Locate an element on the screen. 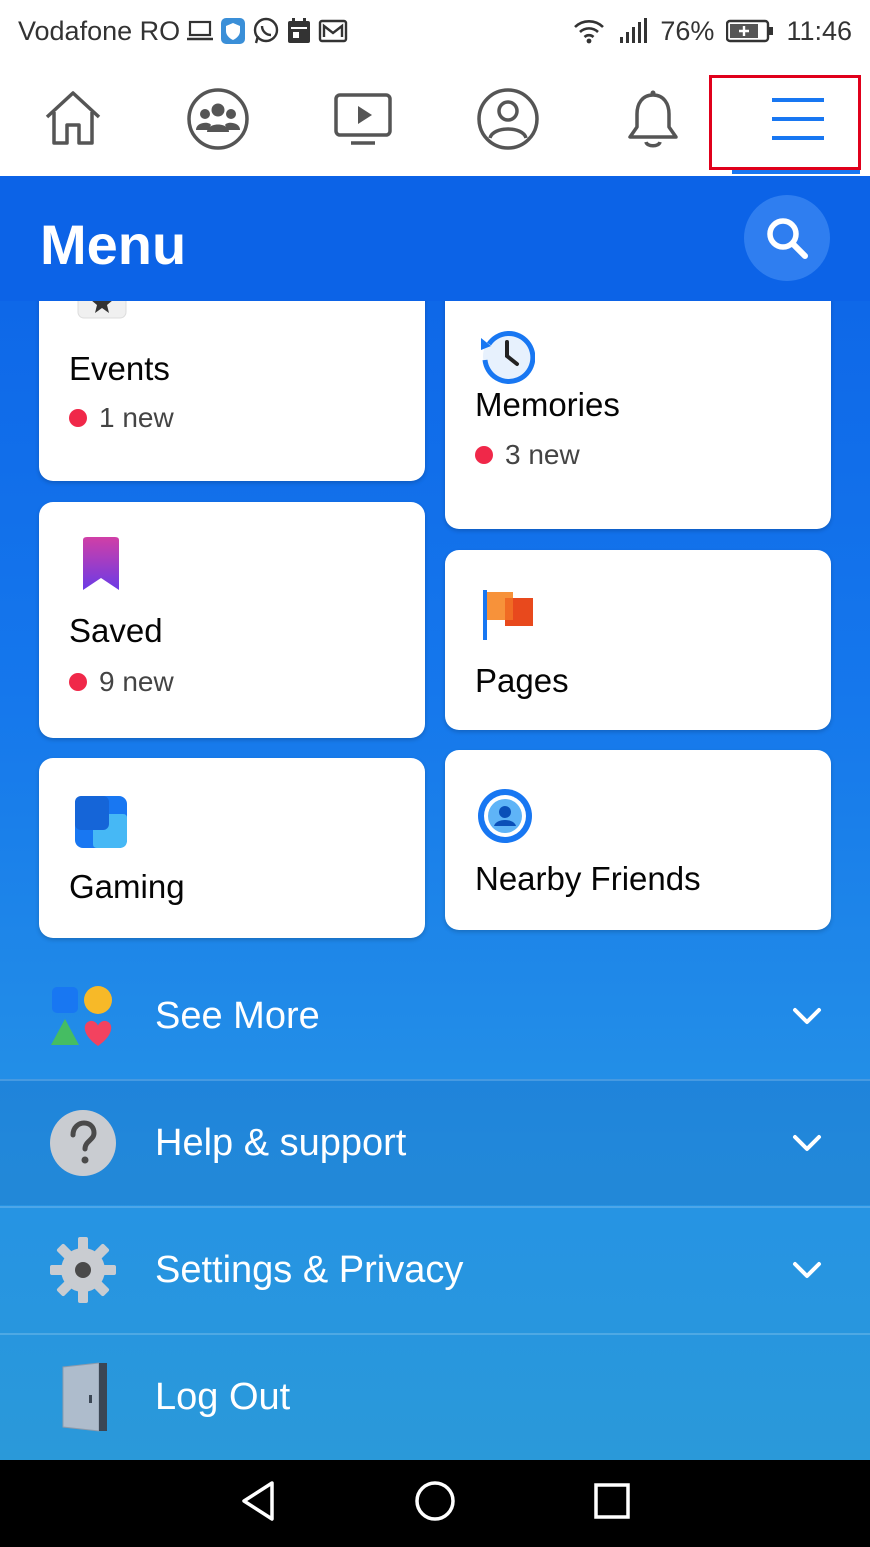 Image resolution: width=870 pixels, height=1547 pixels. menu-header: Menu is located at coordinates (435, 238).